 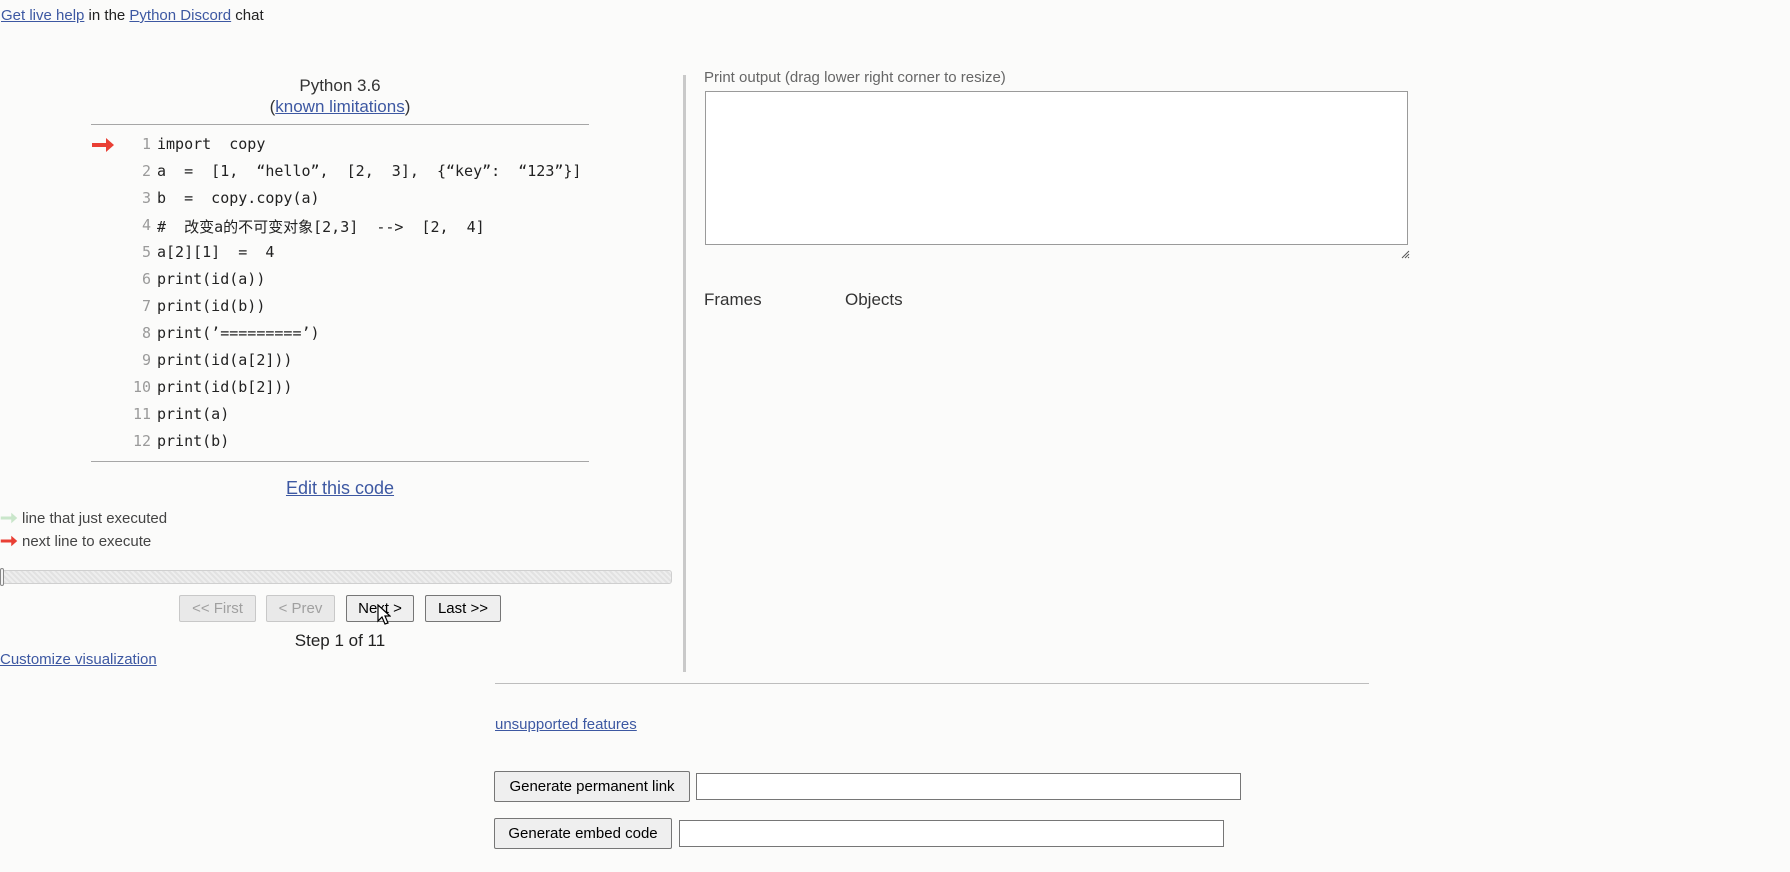 I want to click on last-button: Last >>, so click(x=463, y=608).